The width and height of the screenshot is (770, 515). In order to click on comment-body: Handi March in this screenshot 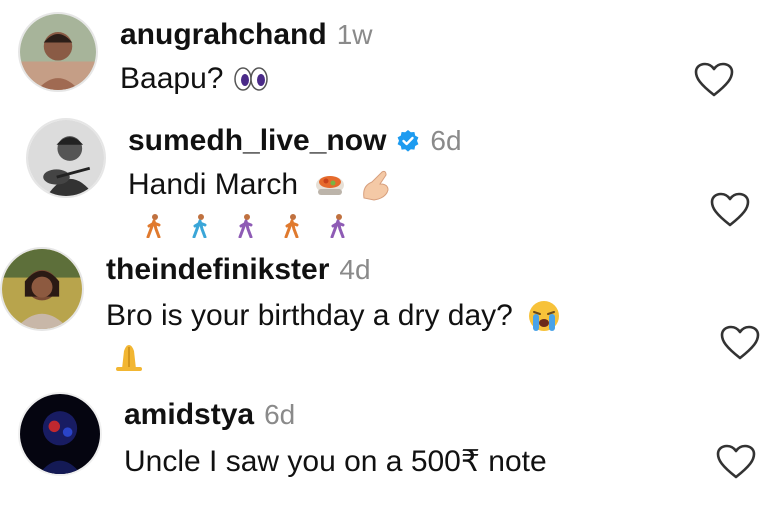, I will do `click(213, 184)`.